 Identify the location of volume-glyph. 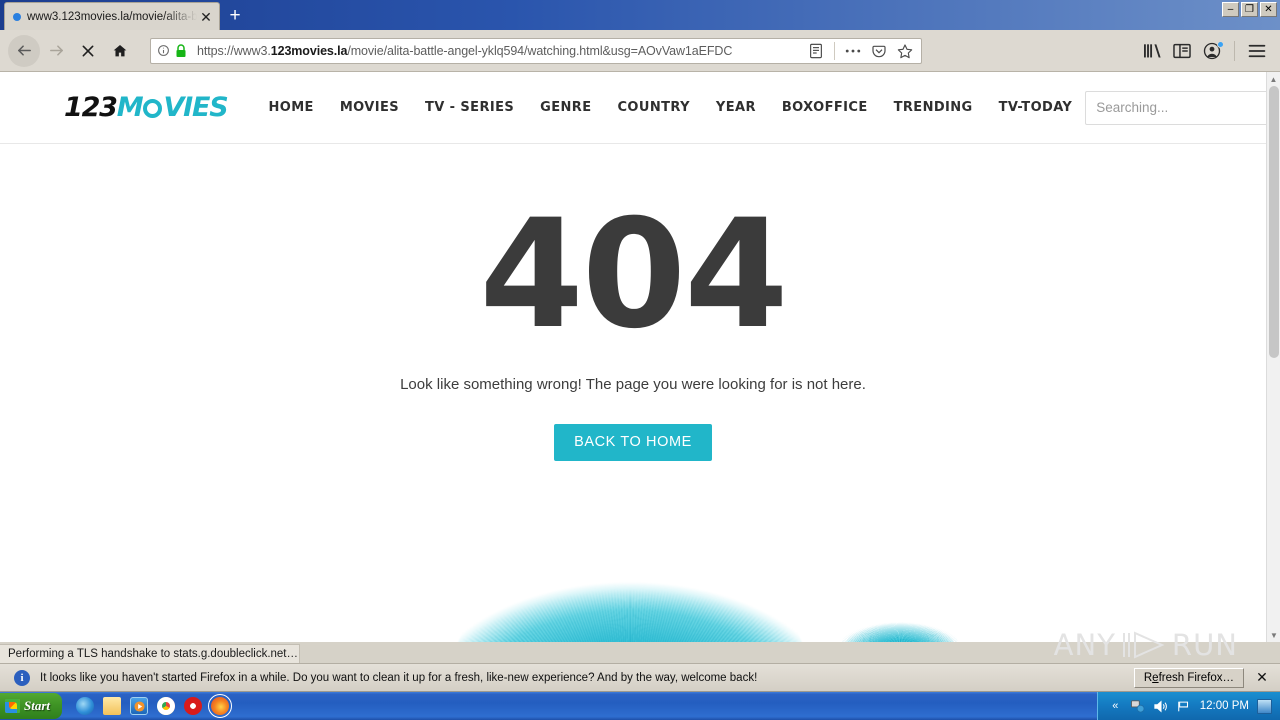
(1161, 706).